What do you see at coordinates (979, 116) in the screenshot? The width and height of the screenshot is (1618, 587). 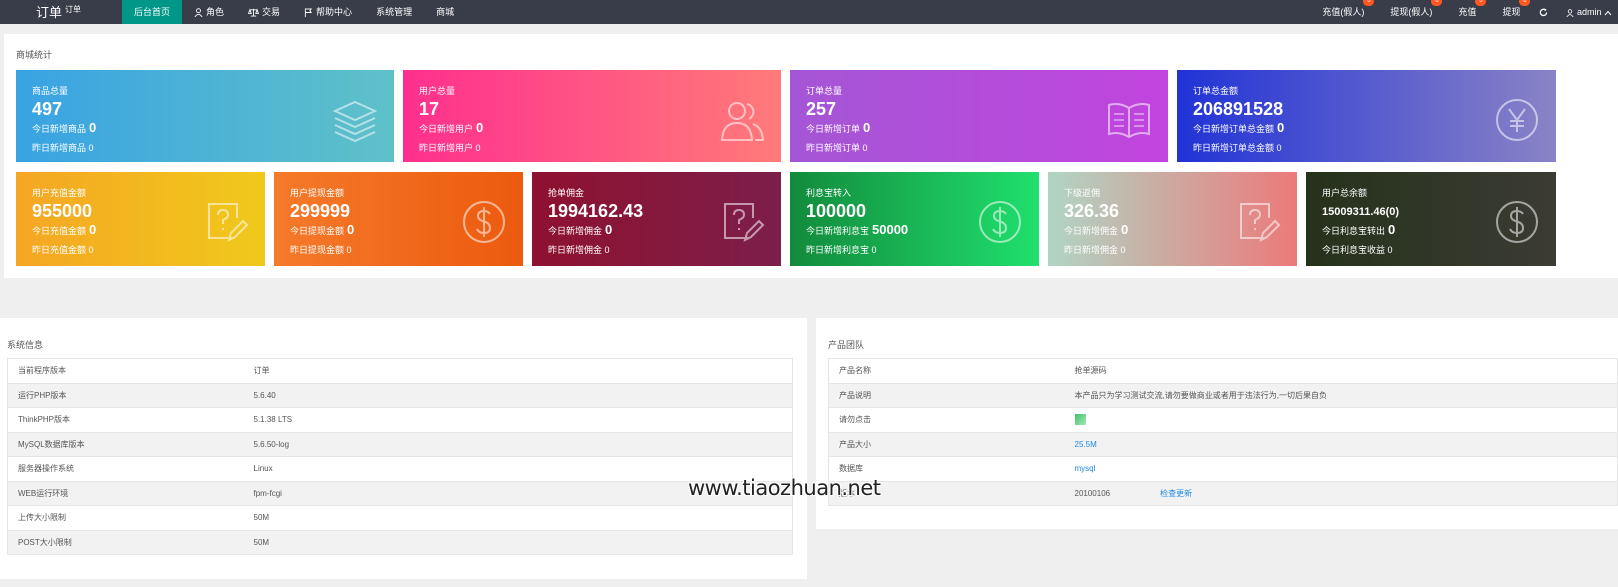 I see `stat-card-orders: 订单总量 257 今日新增订单 0 昨日新增订单 0` at bounding box center [979, 116].